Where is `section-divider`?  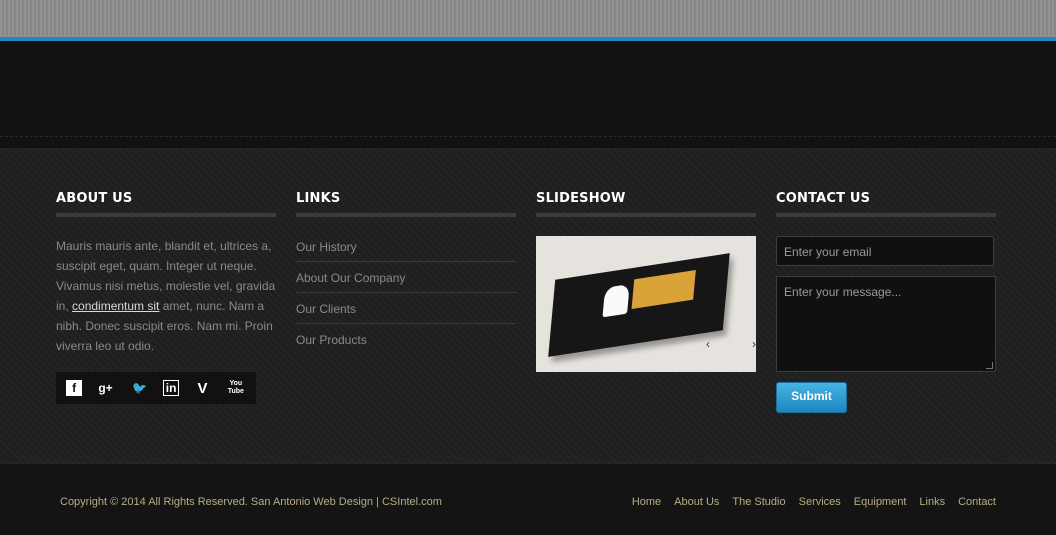 section-divider is located at coordinates (528, 143).